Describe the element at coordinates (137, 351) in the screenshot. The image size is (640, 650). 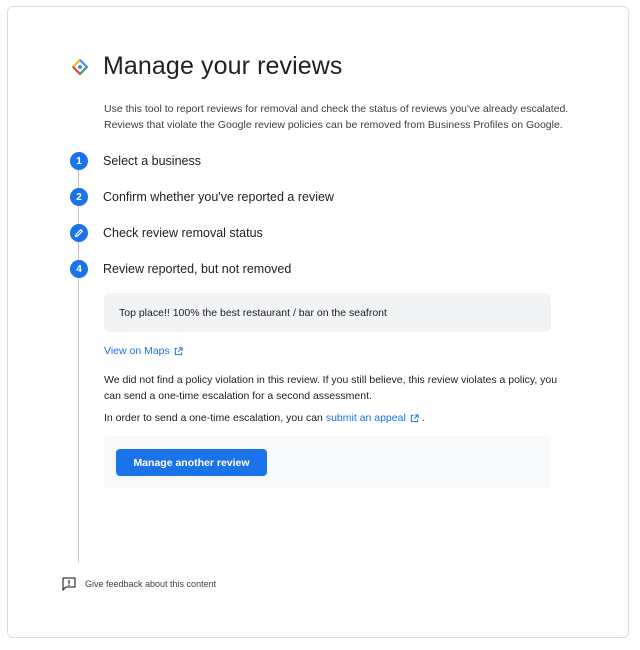
I see `view-on-maps-label: View on Maps` at that location.